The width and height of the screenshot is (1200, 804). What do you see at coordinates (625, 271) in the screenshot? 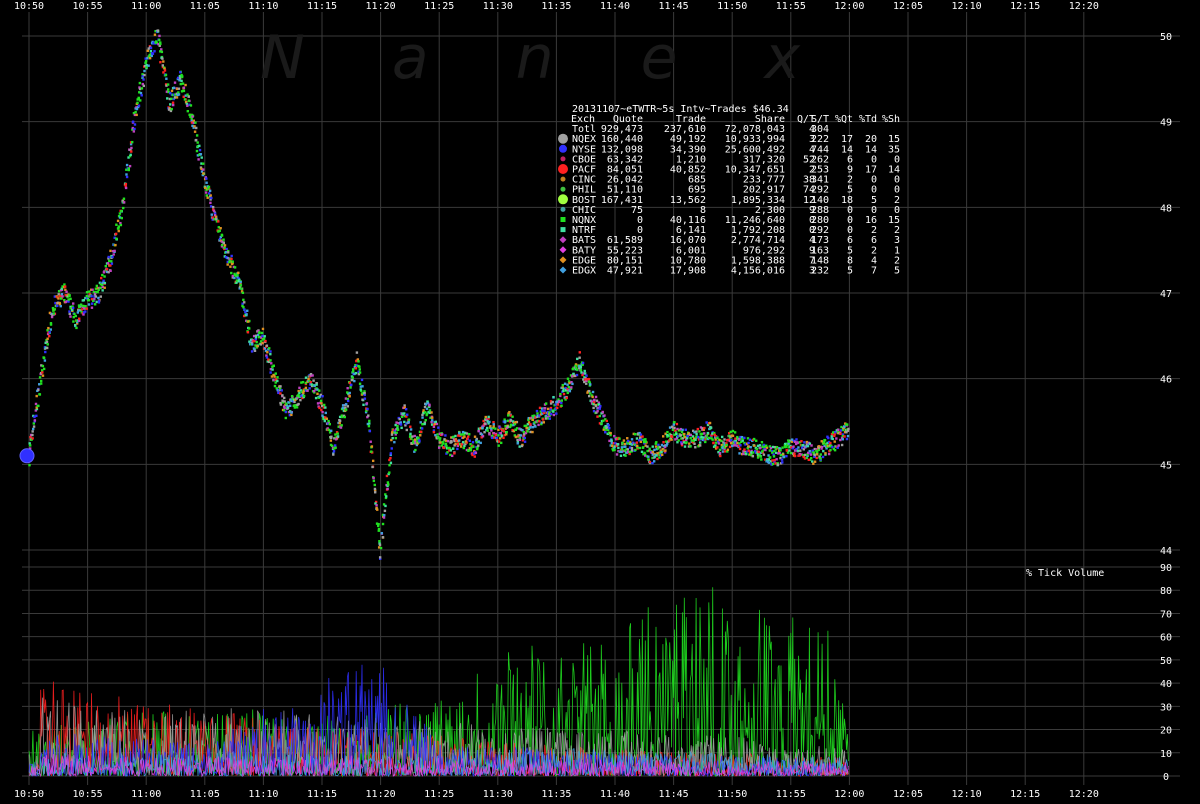
I see `legend-edgx-quote: 47,921` at bounding box center [625, 271].